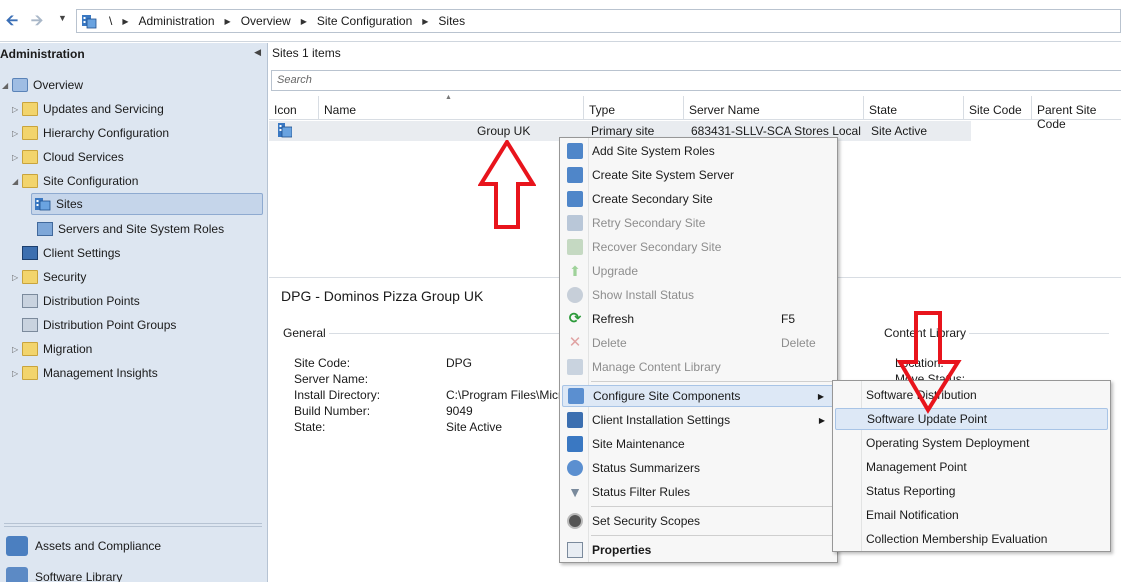  I want to click on configure-components-icon, so click(576, 396).